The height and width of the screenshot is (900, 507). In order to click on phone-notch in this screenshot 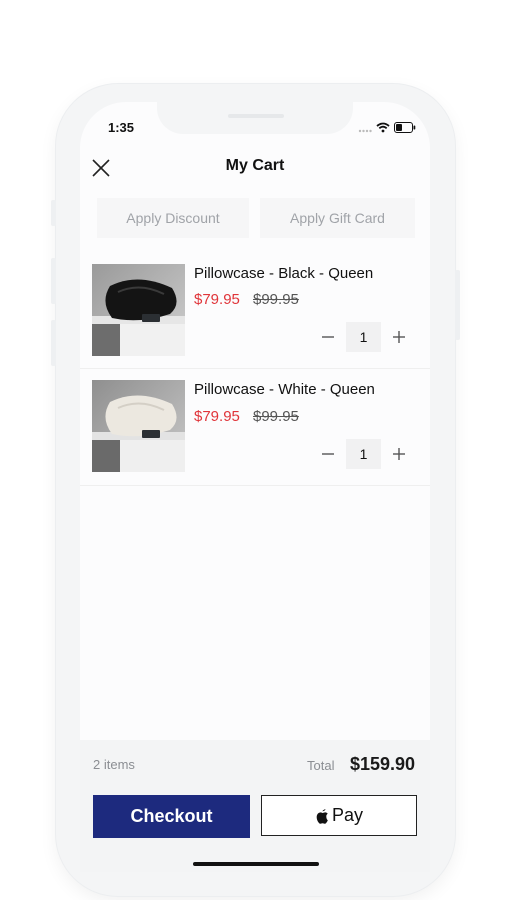, I will do `click(255, 118)`.